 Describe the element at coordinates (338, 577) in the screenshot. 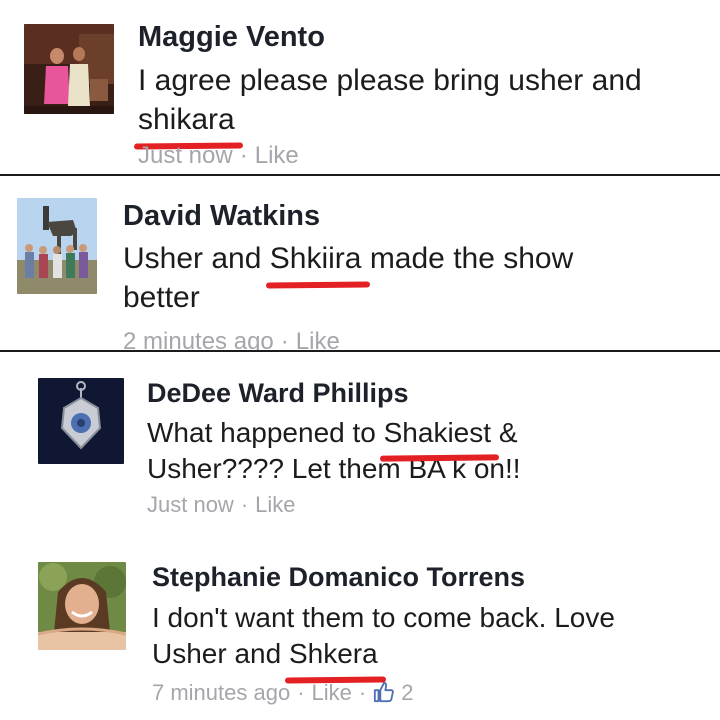

I see `comment-author: Stephanie Domanico Torrens` at that location.